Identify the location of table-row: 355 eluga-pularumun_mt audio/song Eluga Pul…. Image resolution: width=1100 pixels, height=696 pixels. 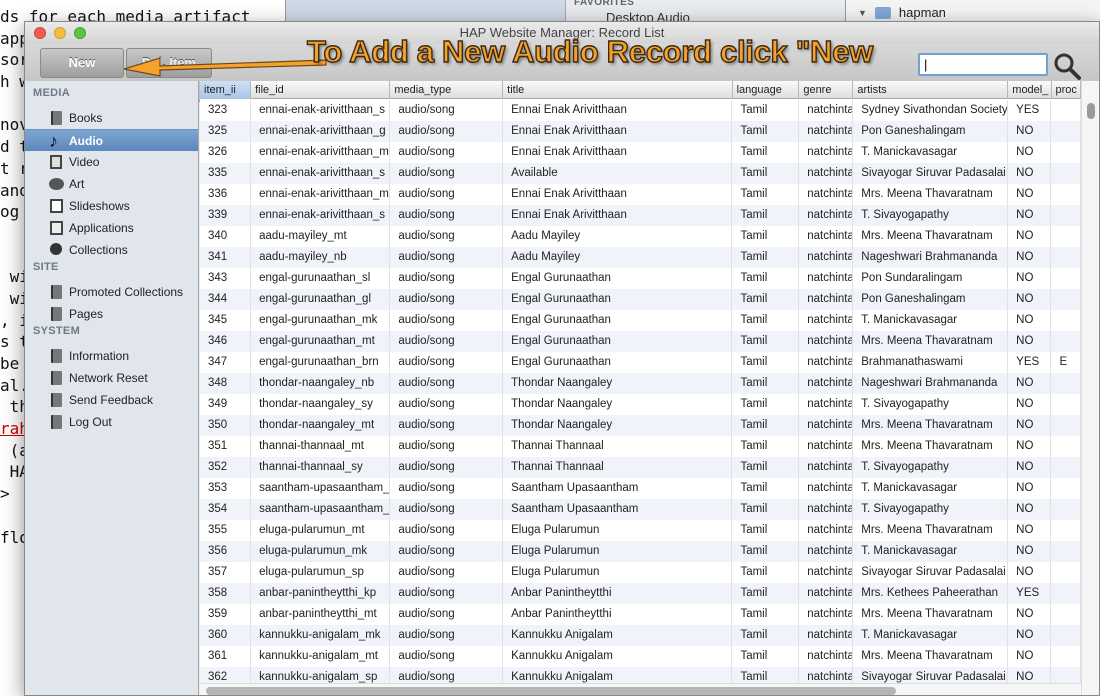
(640, 530).